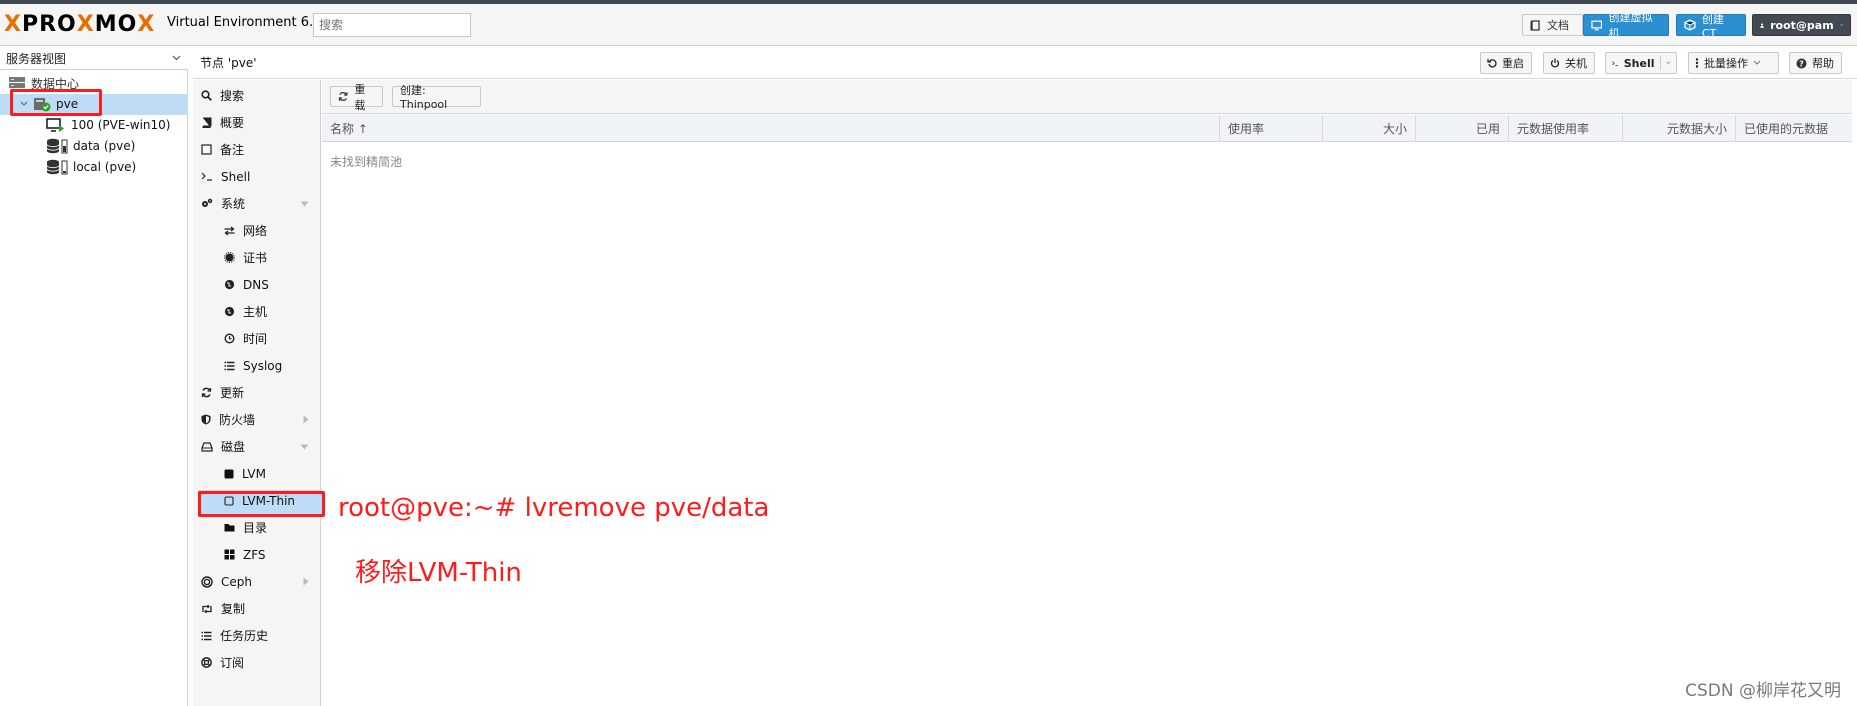  I want to click on nav-label: Syslog, so click(263, 365).